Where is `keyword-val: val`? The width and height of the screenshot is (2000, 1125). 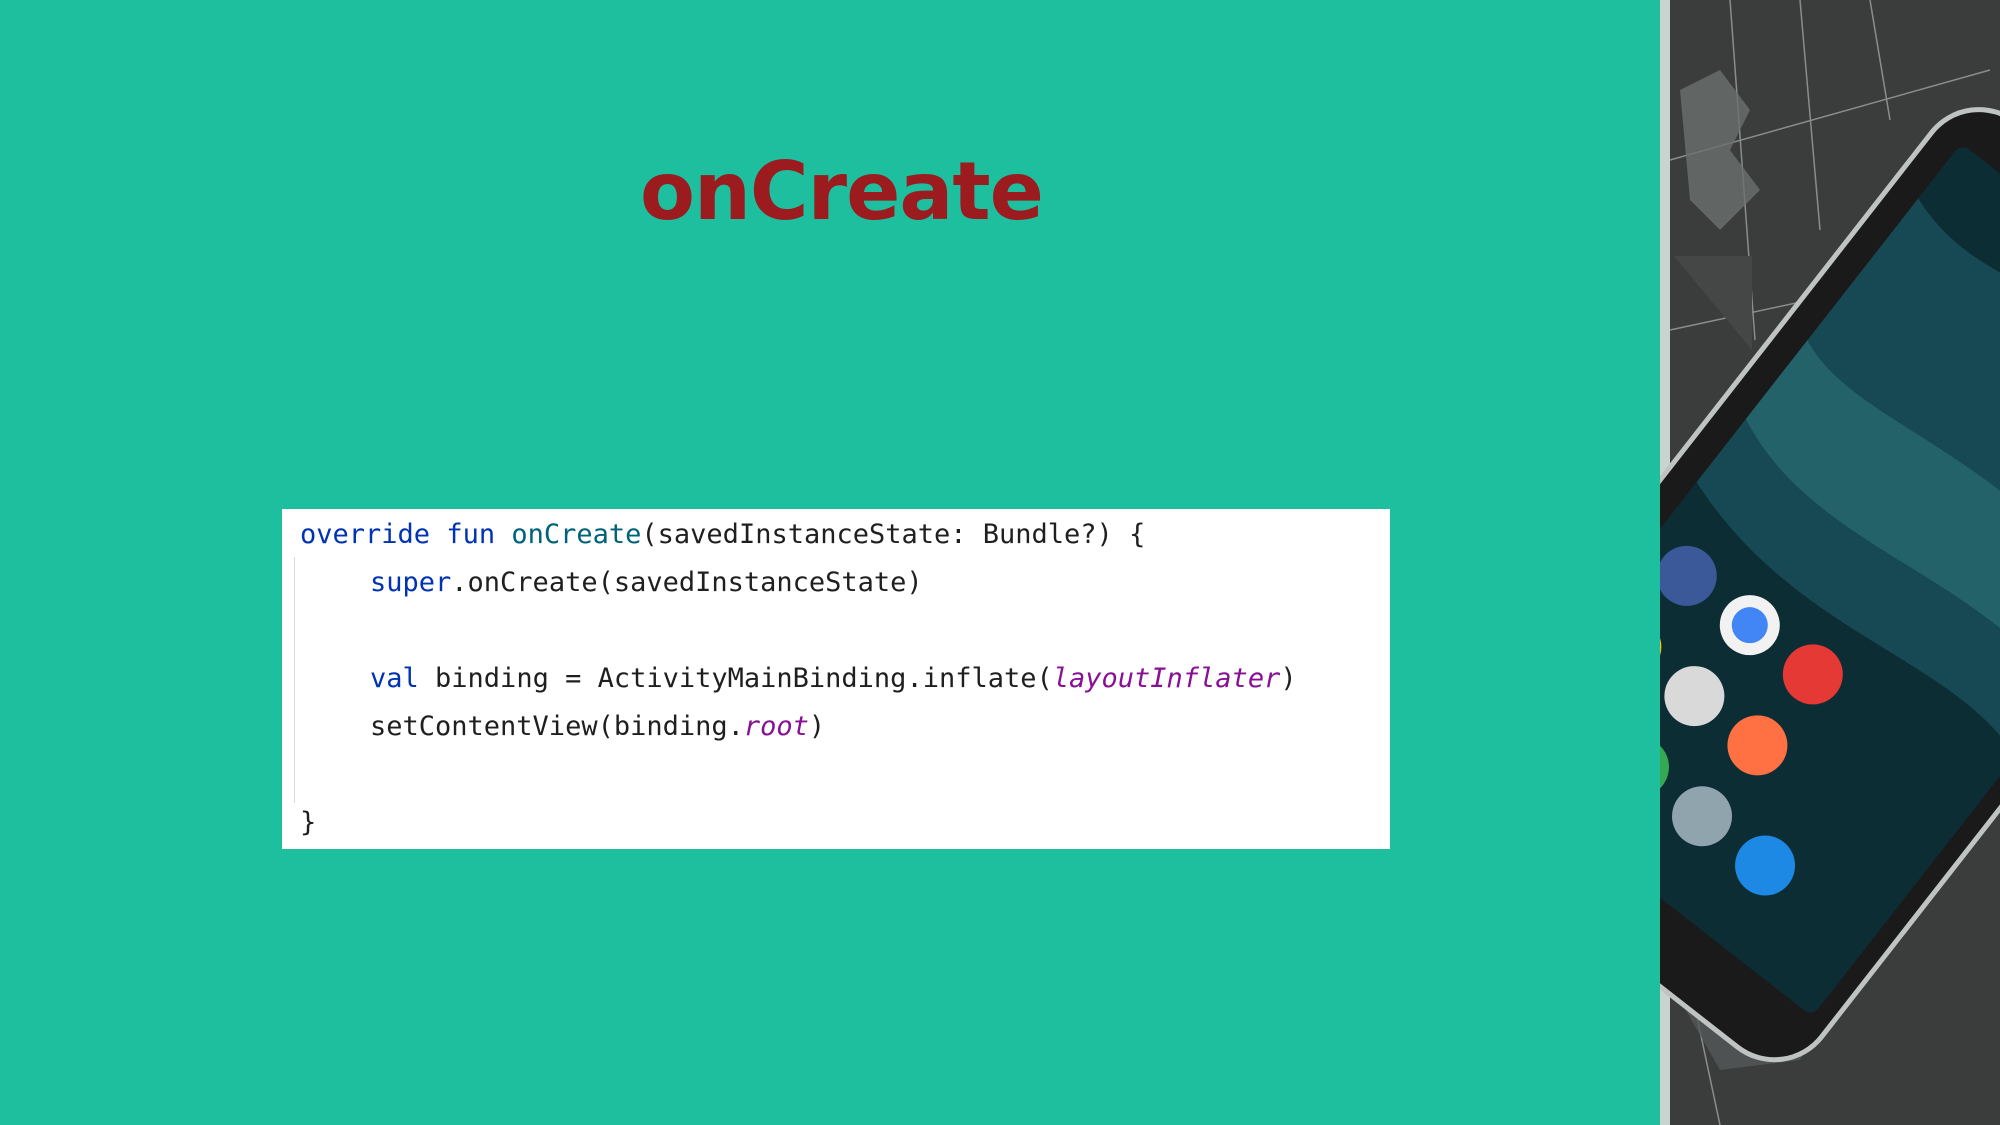 keyword-val: val is located at coordinates (394, 678).